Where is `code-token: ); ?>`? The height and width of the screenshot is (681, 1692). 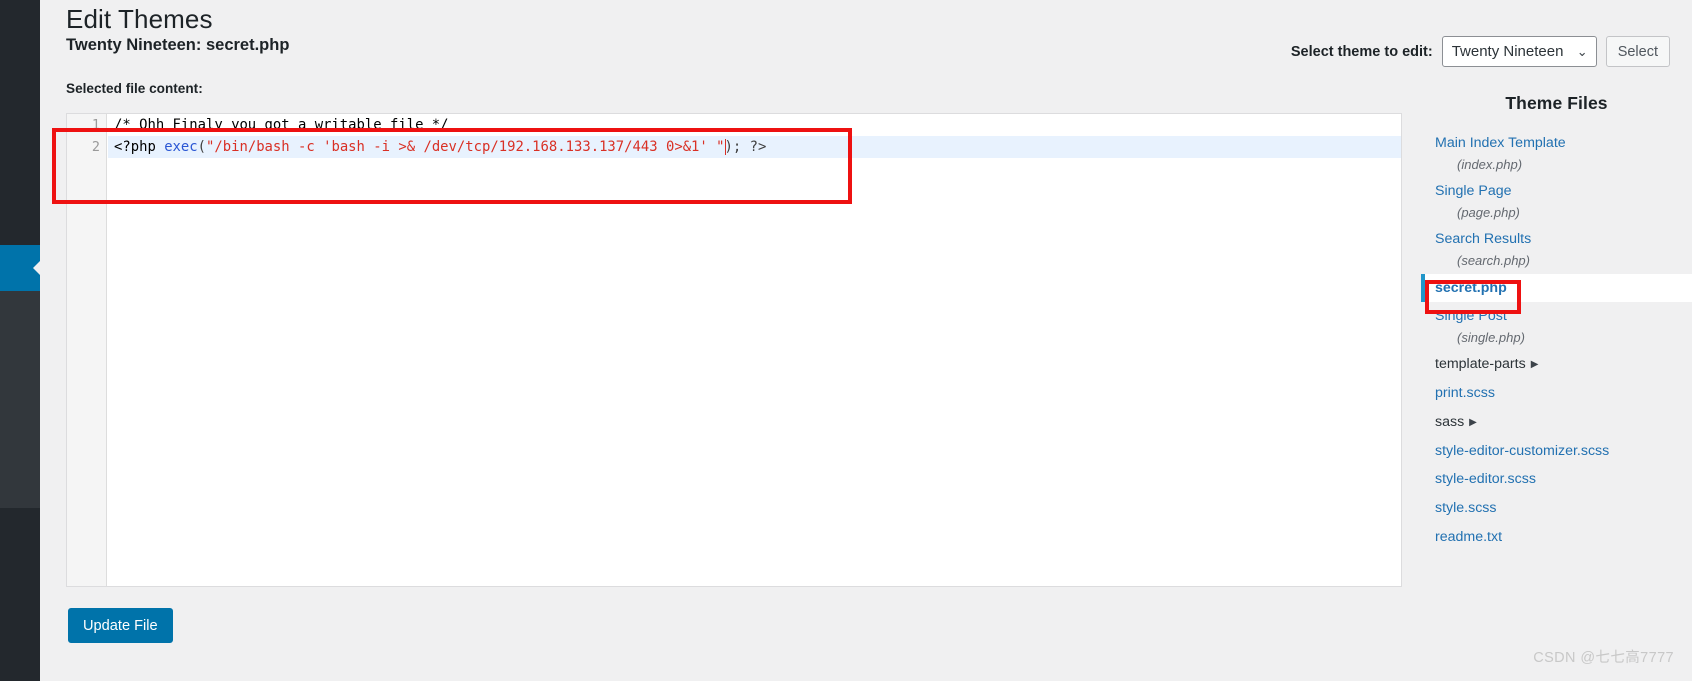
code-token: ); ?> is located at coordinates (745, 147).